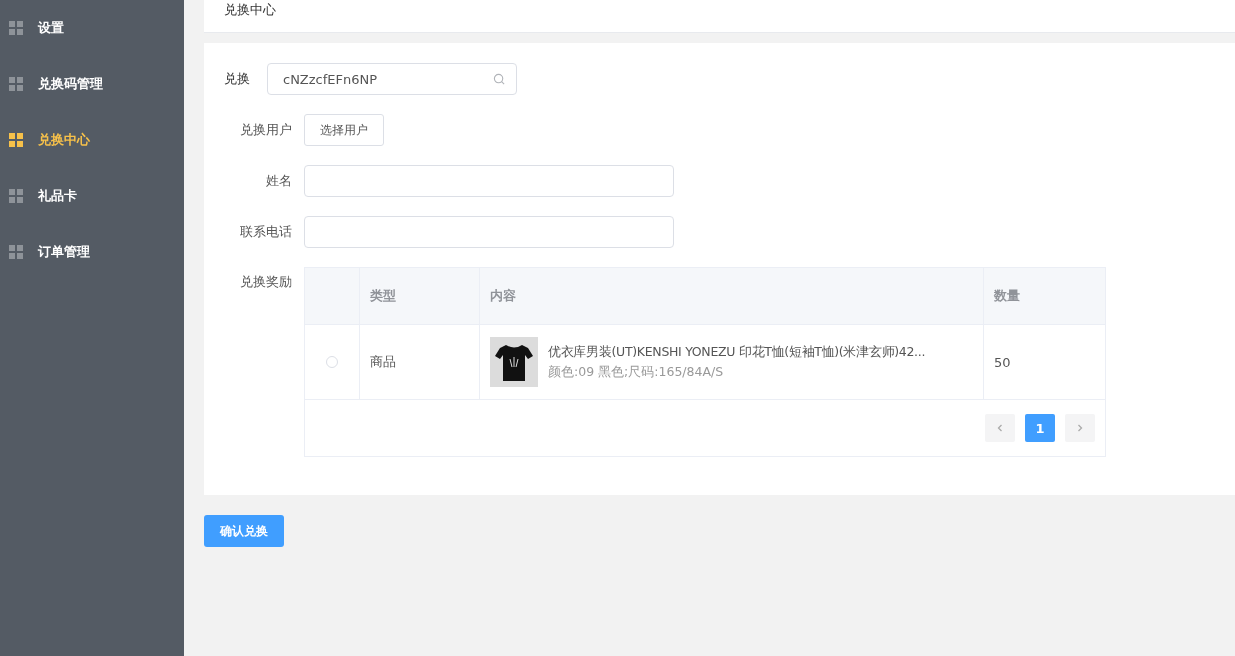 The image size is (1235, 656). Describe the element at coordinates (1007, 296) in the screenshot. I see `column-header: 数量` at that location.